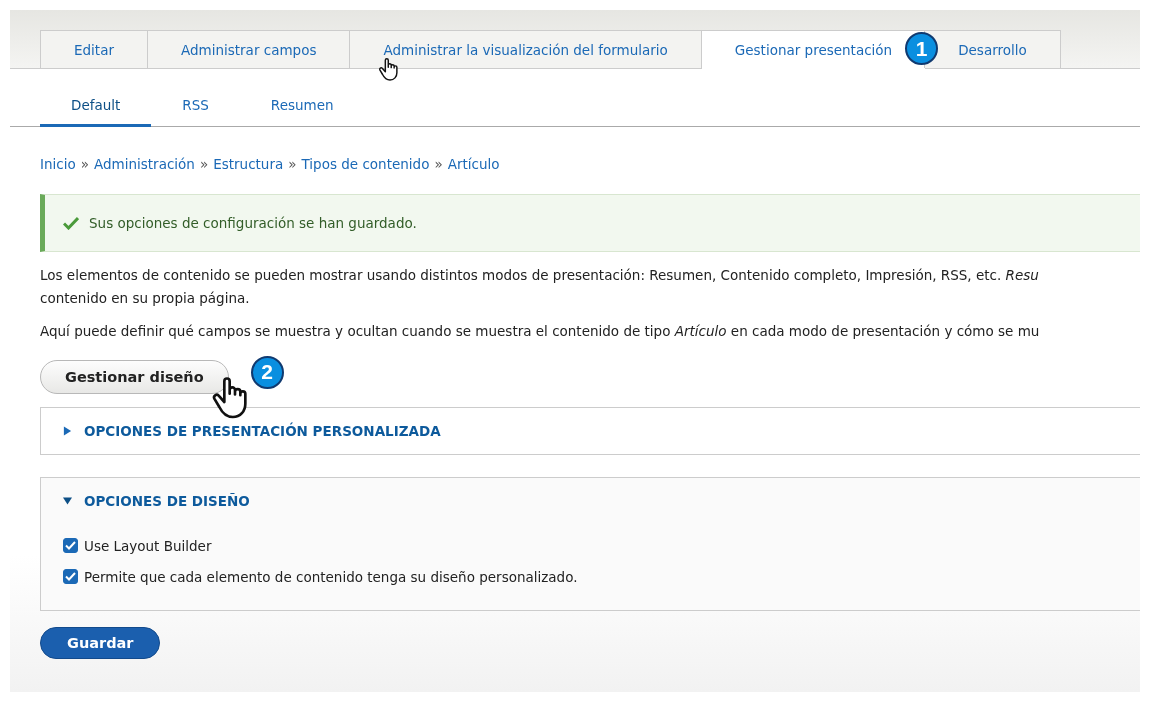 The image size is (1150, 702). I want to click on primary-tab: Editar, so click(94, 49).